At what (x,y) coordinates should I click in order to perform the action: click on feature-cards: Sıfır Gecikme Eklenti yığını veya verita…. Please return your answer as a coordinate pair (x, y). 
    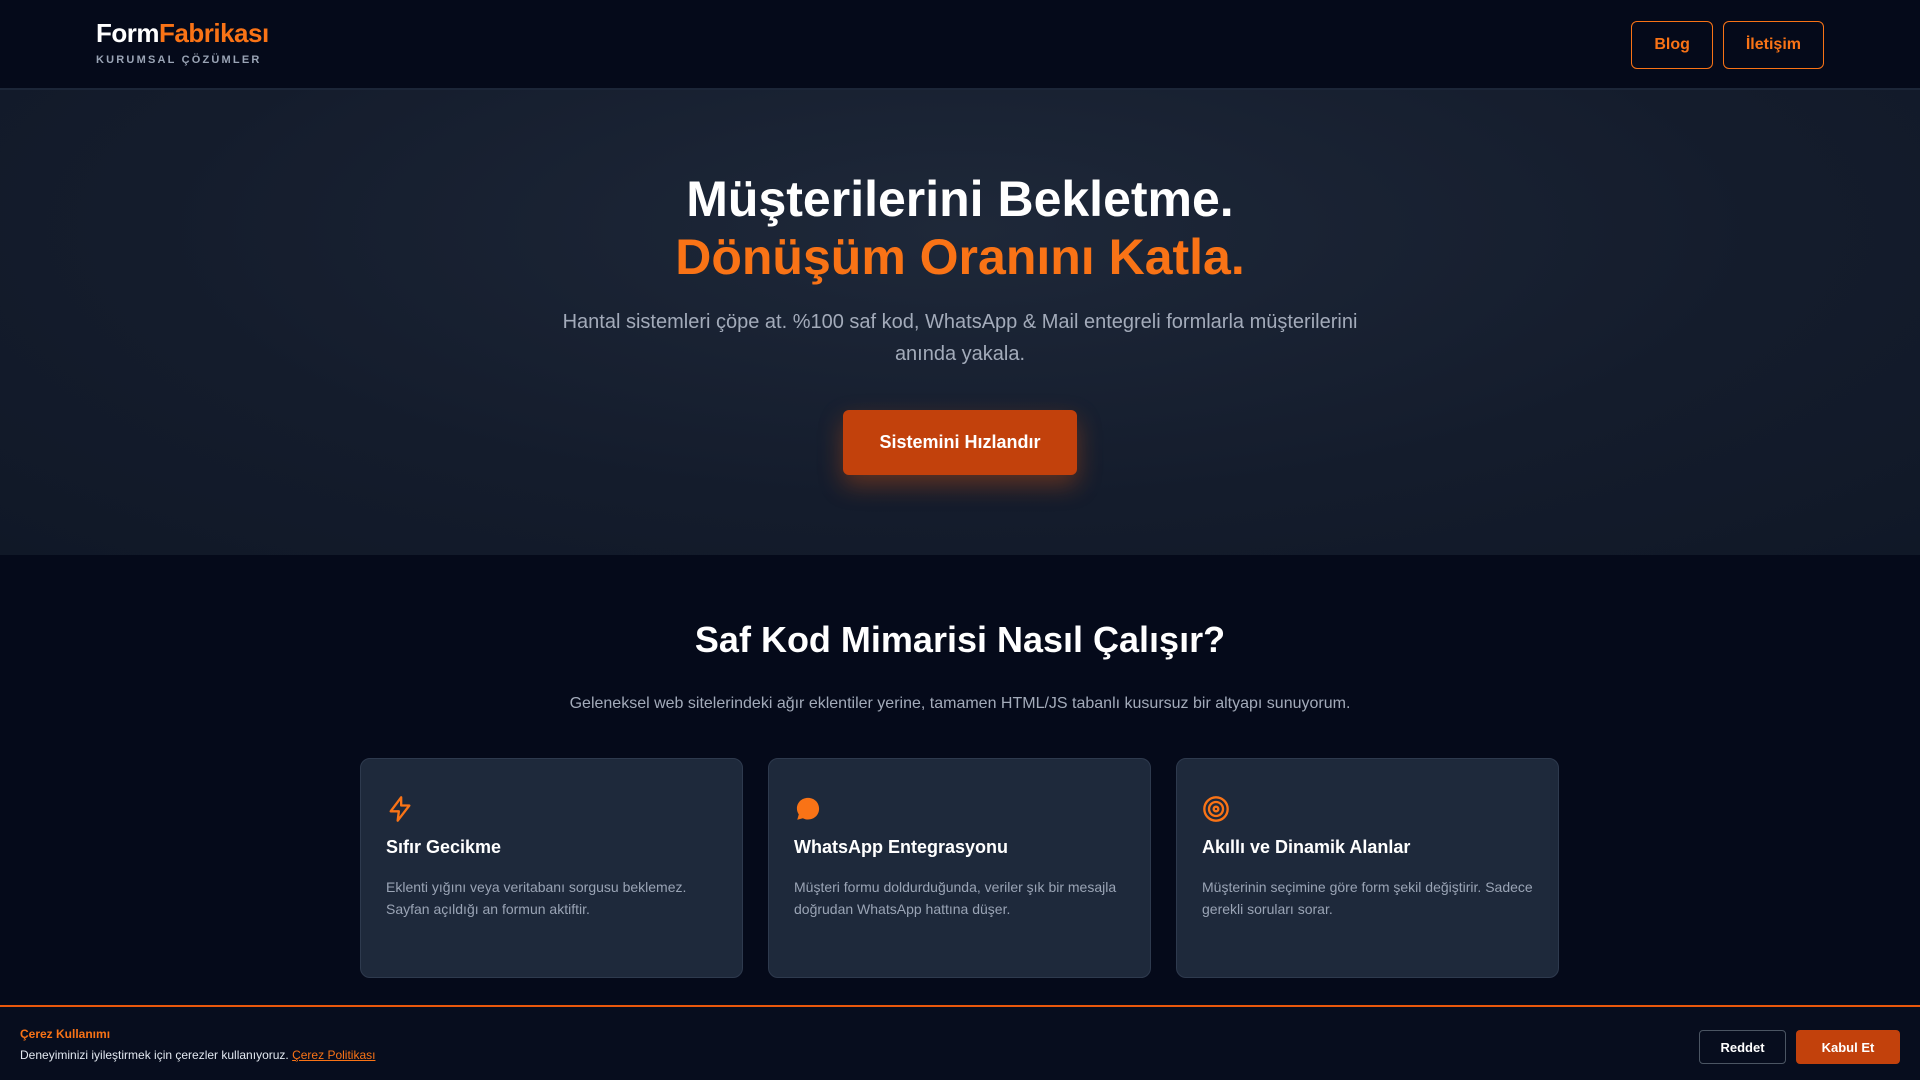
    Looking at the image, I should click on (960, 868).